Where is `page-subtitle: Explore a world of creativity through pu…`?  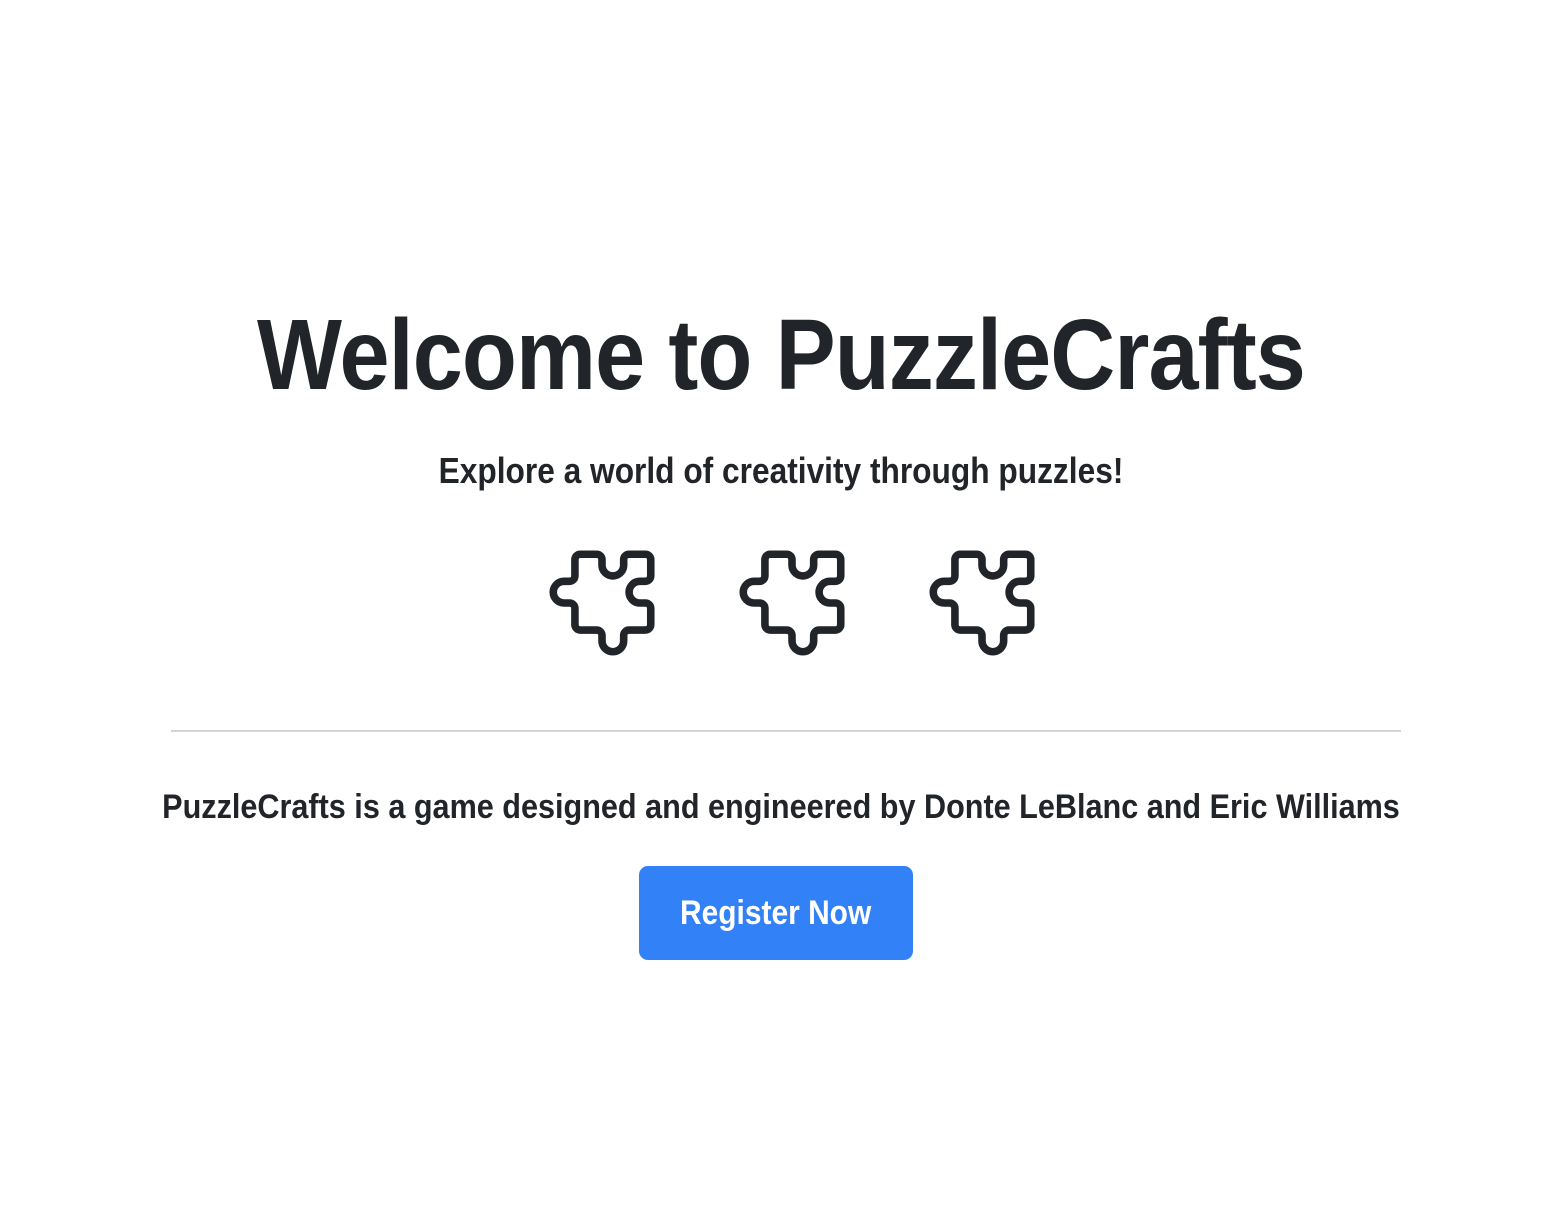 page-subtitle: Explore a world of creativity through pu… is located at coordinates (781, 470).